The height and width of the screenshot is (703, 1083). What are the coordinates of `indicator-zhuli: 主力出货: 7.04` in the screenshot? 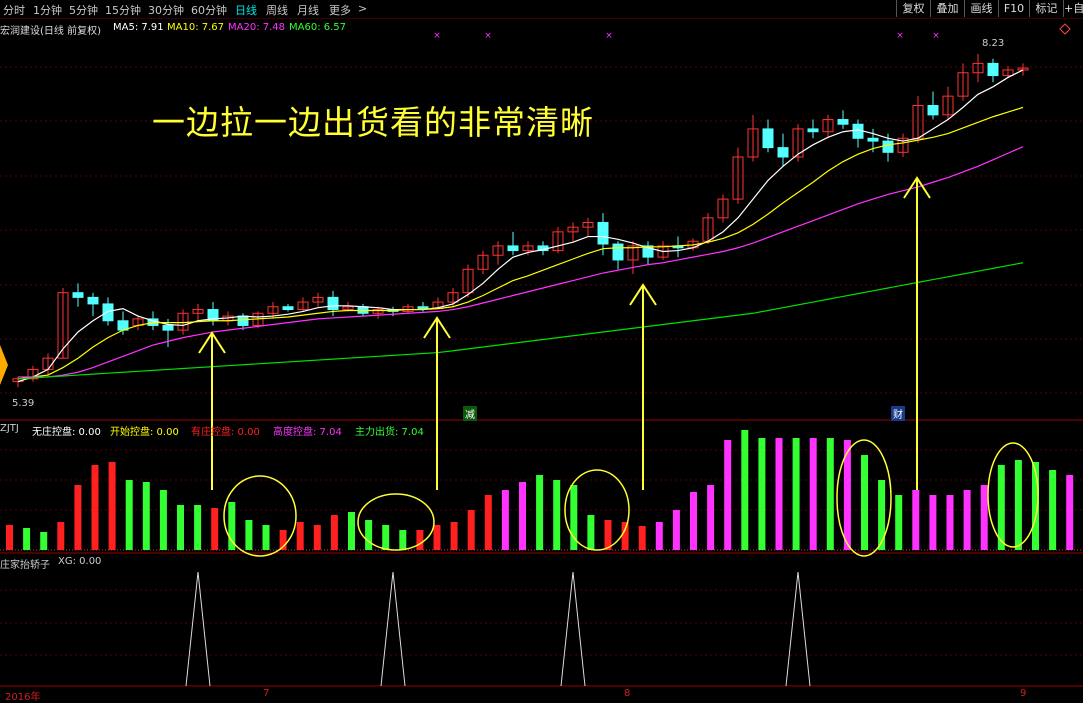 It's located at (389, 432).